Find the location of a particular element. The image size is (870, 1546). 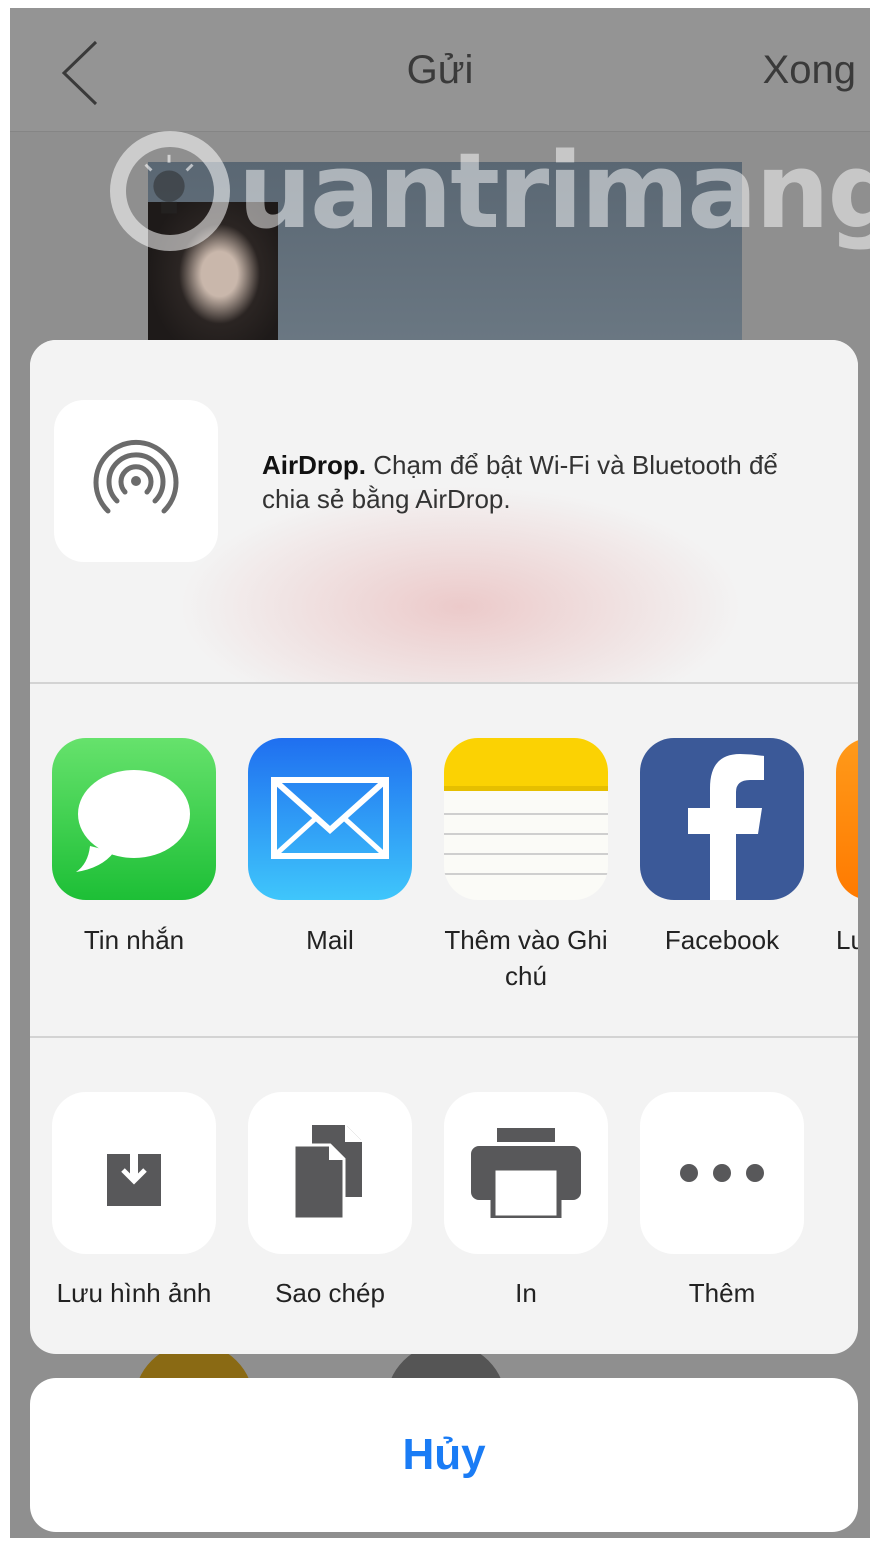

save-image-icon is located at coordinates (134, 1173).